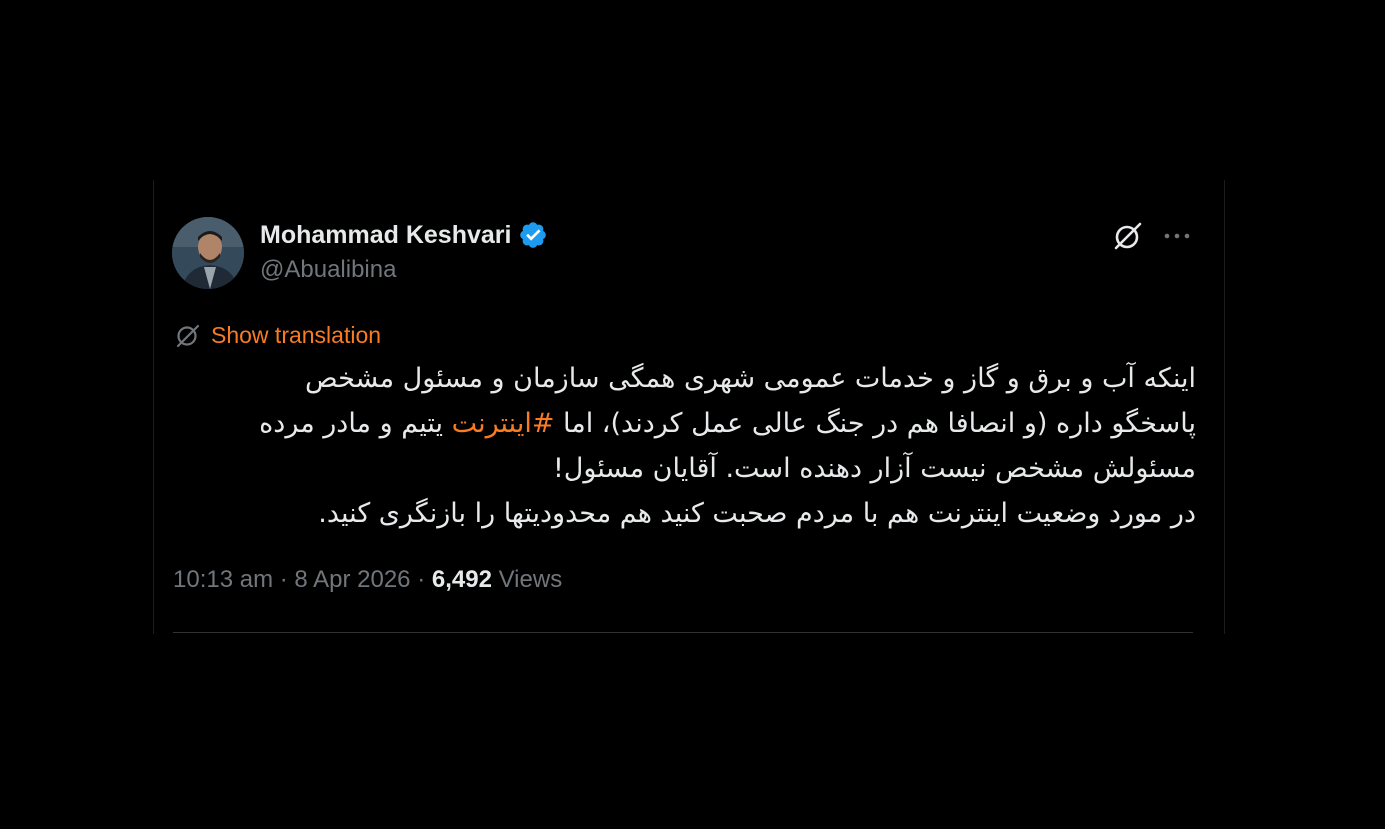 The height and width of the screenshot is (829, 1385). What do you see at coordinates (223, 579) in the screenshot?
I see `tweet-time: 10:13 am` at bounding box center [223, 579].